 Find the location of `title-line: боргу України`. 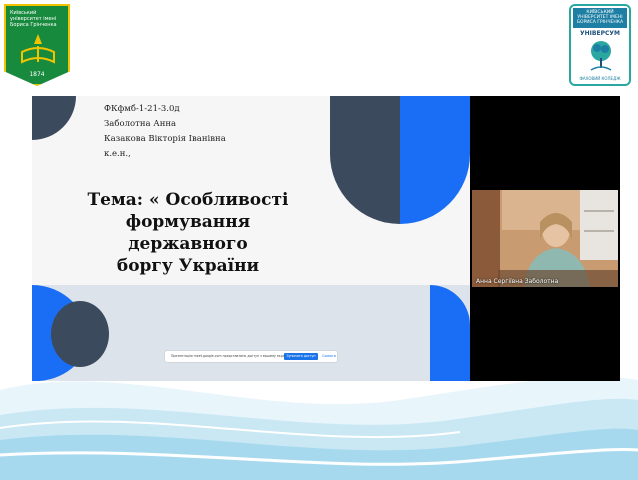

title-line: боргу України is located at coordinates (188, 266).